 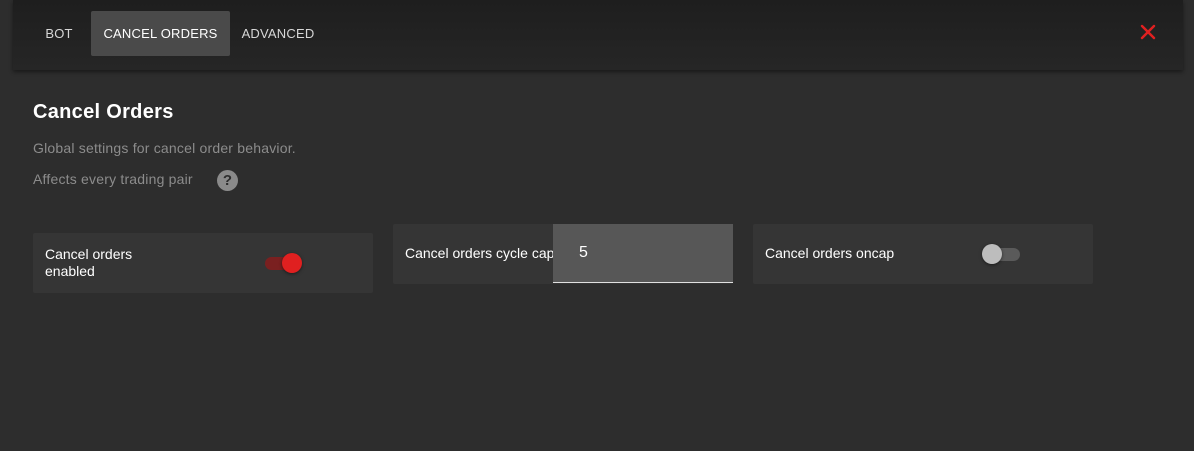 What do you see at coordinates (480, 253) in the screenshot?
I see `cancel-orders-cycle-cap-label: Cancel orders cycle cap` at bounding box center [480, 253].